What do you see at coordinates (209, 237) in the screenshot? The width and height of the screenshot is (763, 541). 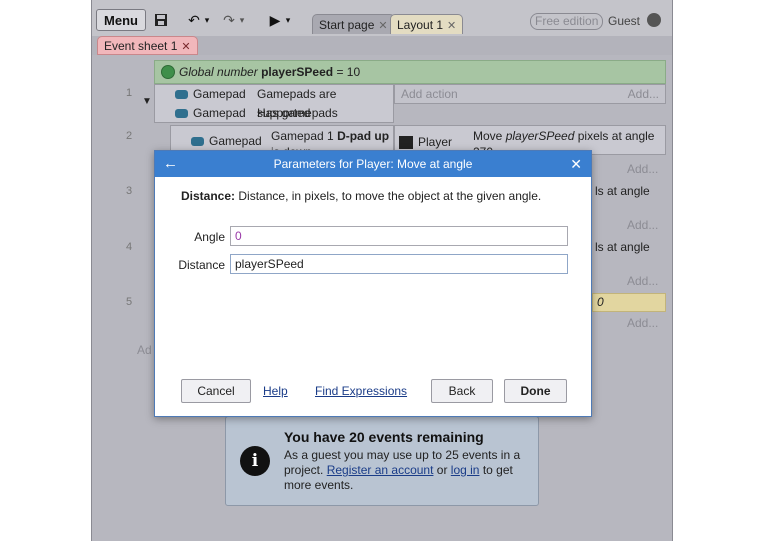 I see `angle-label: Angle` at bounding box center [209, 237].